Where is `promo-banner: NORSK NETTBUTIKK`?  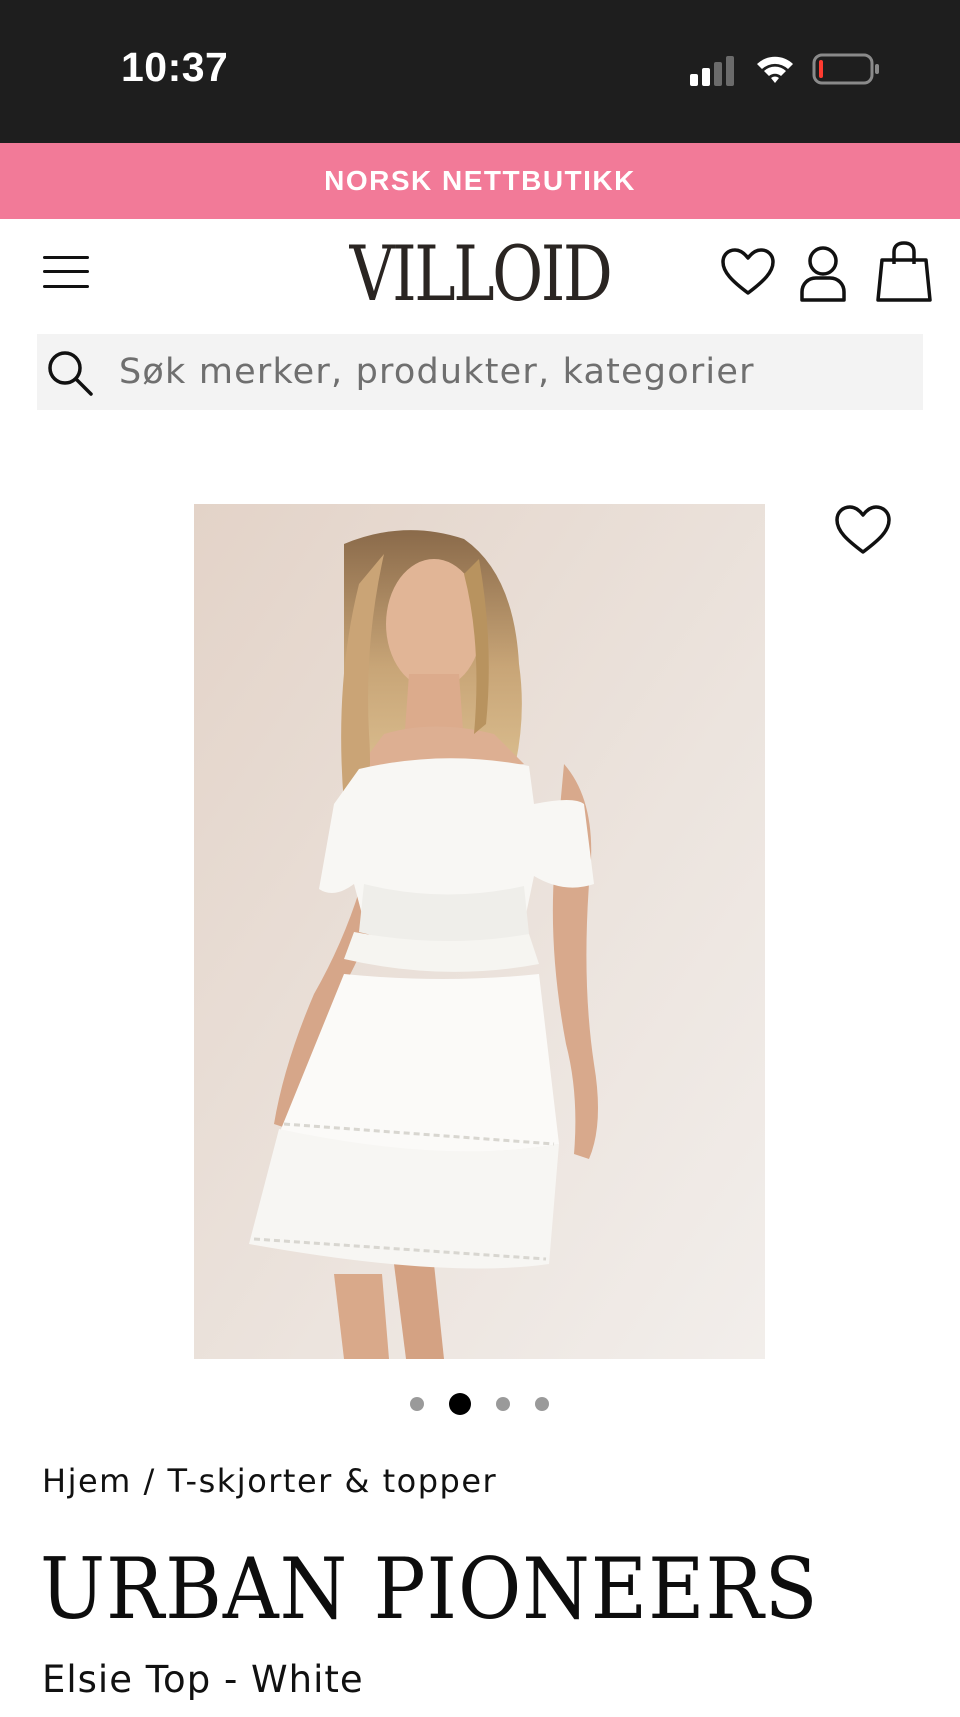
promo-banner: NORSK NETTBUTIKK is located at coordinates (480, 181).